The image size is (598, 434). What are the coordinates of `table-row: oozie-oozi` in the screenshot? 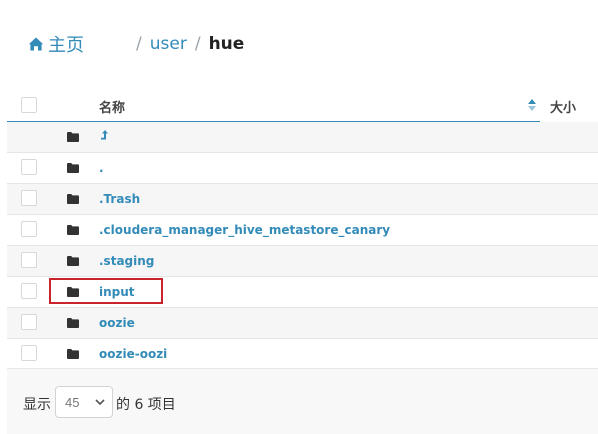 It's located at (302, 354).